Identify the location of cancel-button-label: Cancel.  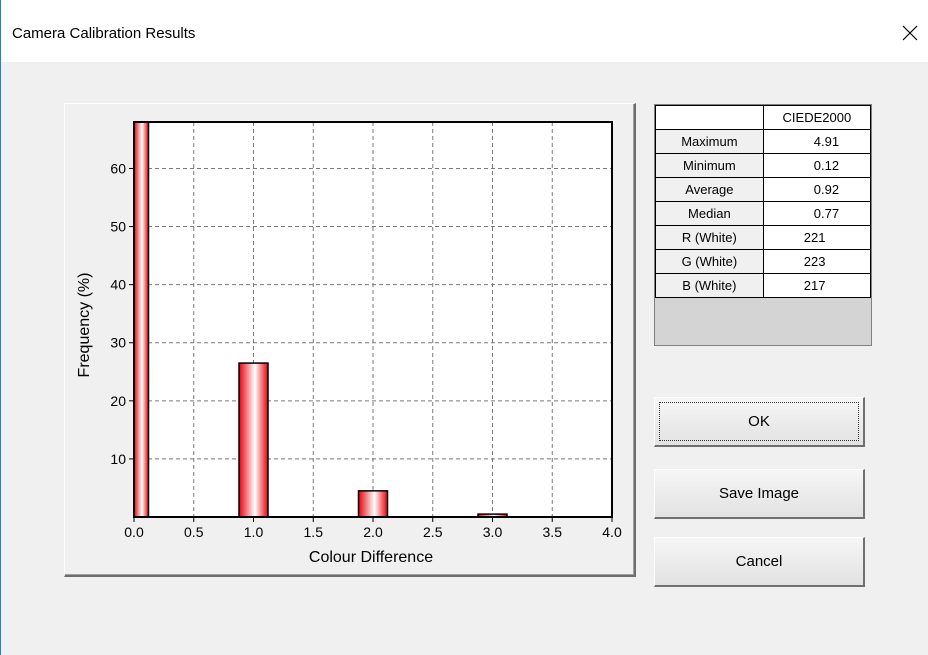
(759, 561).